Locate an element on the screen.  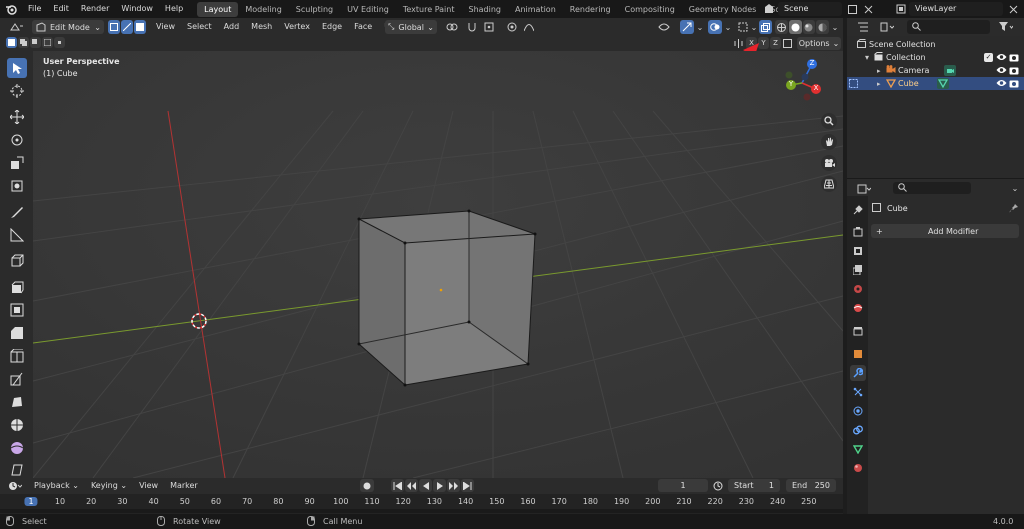
menu-render: Render is located at coordinates (95, 9).